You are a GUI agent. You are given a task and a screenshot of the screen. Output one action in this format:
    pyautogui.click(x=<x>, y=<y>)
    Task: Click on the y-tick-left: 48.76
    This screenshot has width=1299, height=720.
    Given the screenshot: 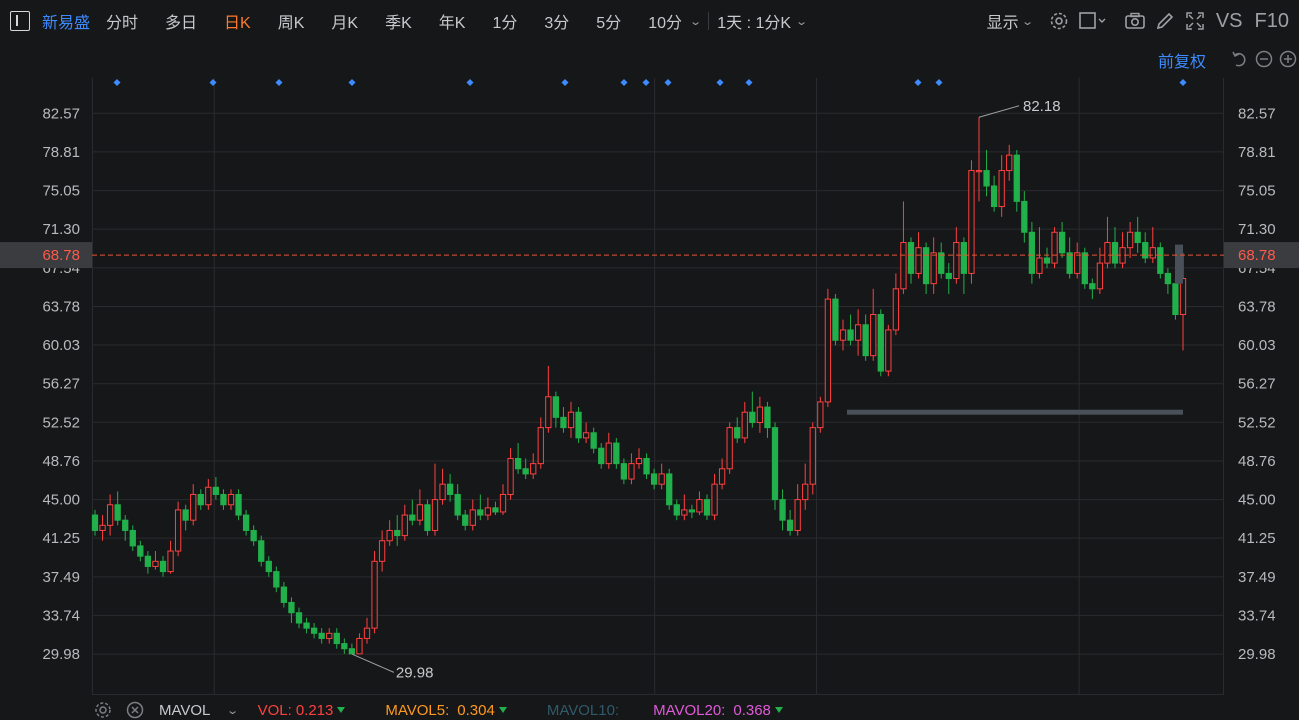 What is the action you would take?
    pyautogui.click(x=61, y=461)
    